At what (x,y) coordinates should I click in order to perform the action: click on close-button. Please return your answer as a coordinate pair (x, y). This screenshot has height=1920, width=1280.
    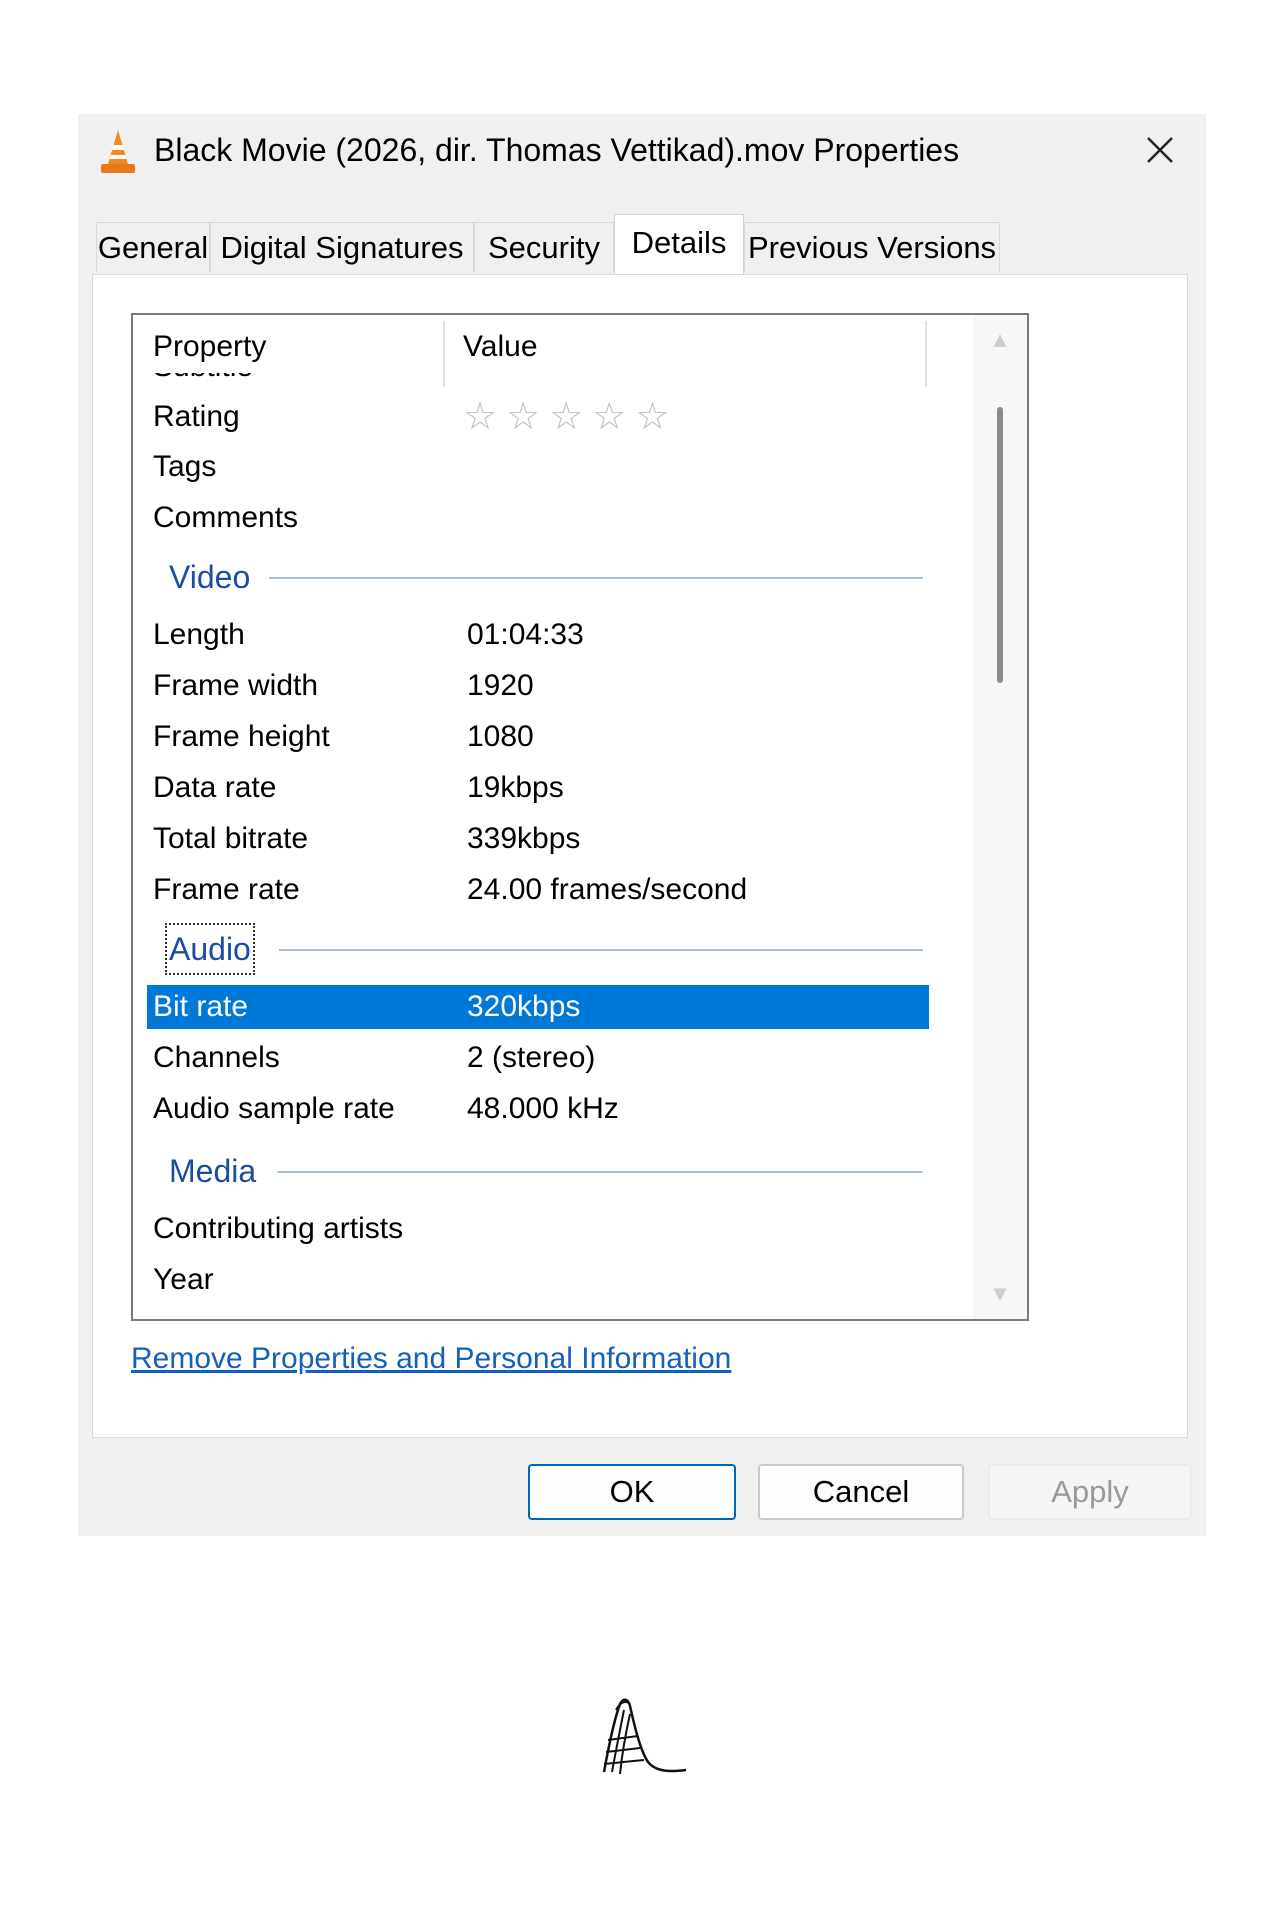
    Looking at the image, I should click on (1160, 150).